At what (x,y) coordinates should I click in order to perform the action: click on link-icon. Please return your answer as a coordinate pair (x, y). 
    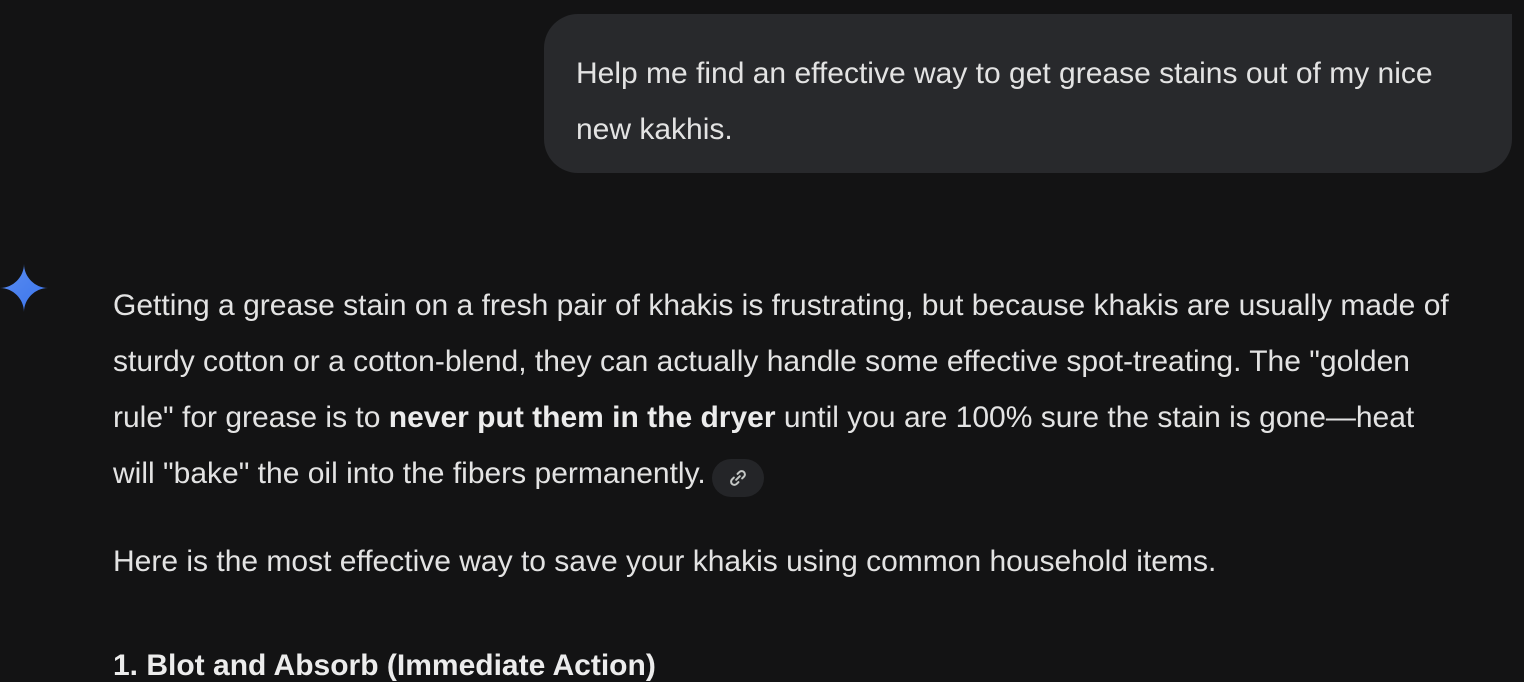
    Looking at the image, I should click on (737, 478).